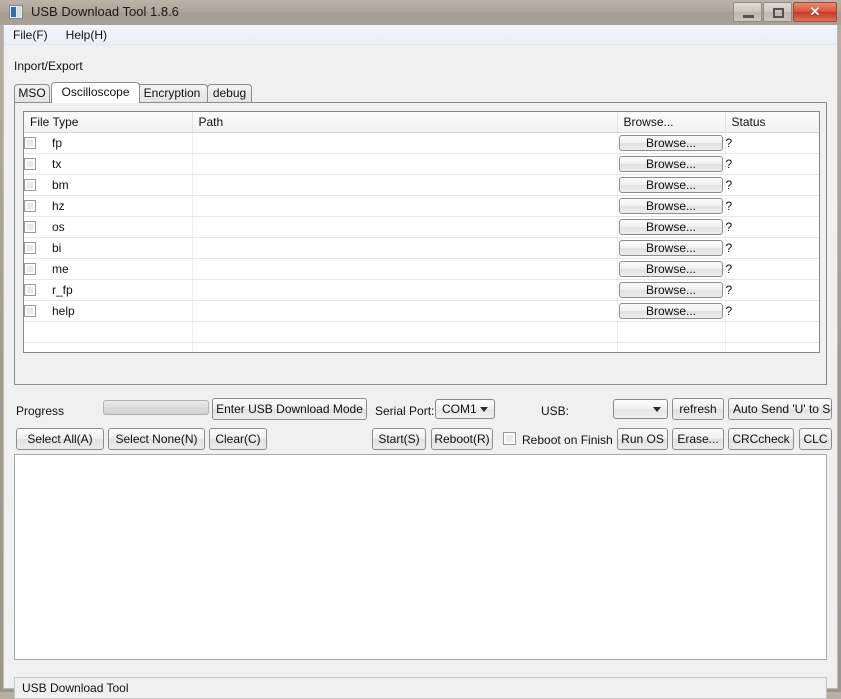 Image resolution: width=841 pixels, height=699 pixels. What do you see at coordinates (642, 439) in the screenshot?
I see `run-os-button: Run OS` at bounding box center [642, 439].